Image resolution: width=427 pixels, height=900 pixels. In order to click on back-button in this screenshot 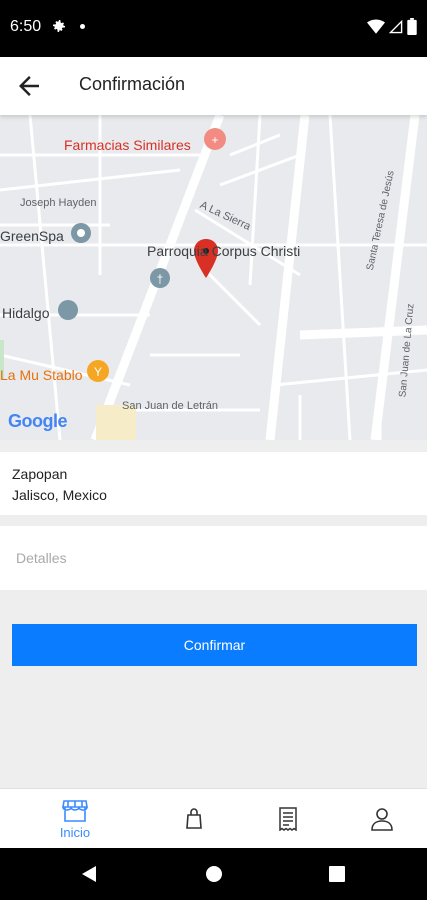, I will do `click(29, 86)`.